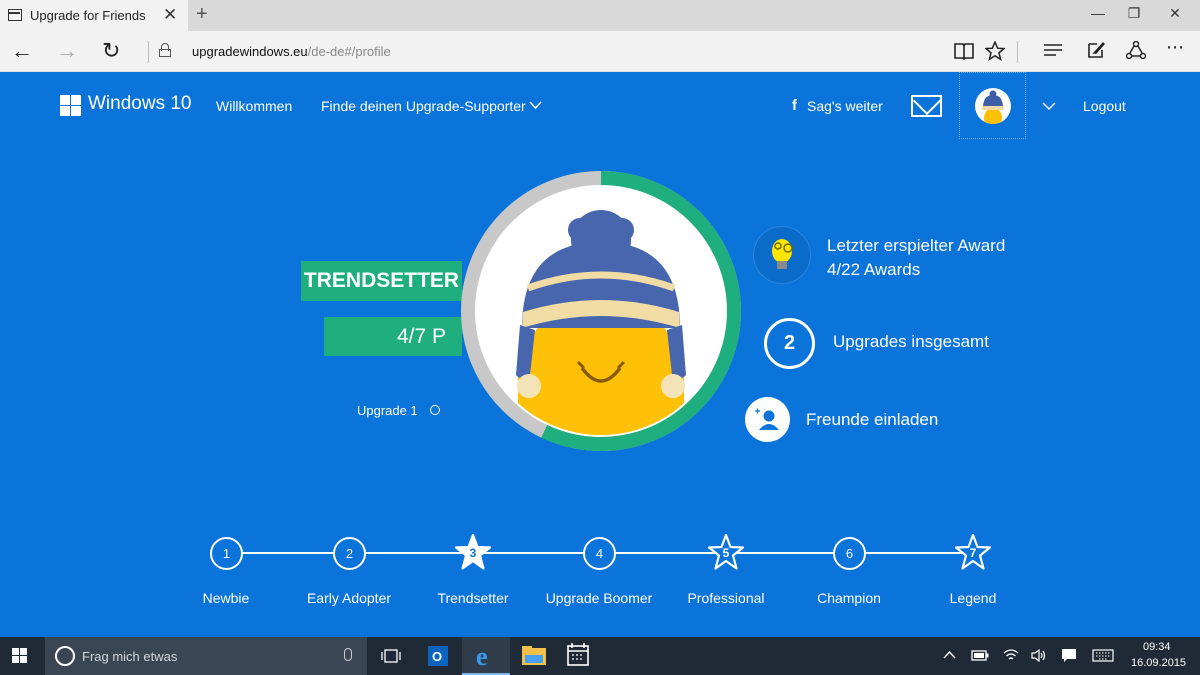 The height and width of the screenshot is (675, 1200). I want to click on cortana-search-box: Frag mich etwas, so click(206, 656).